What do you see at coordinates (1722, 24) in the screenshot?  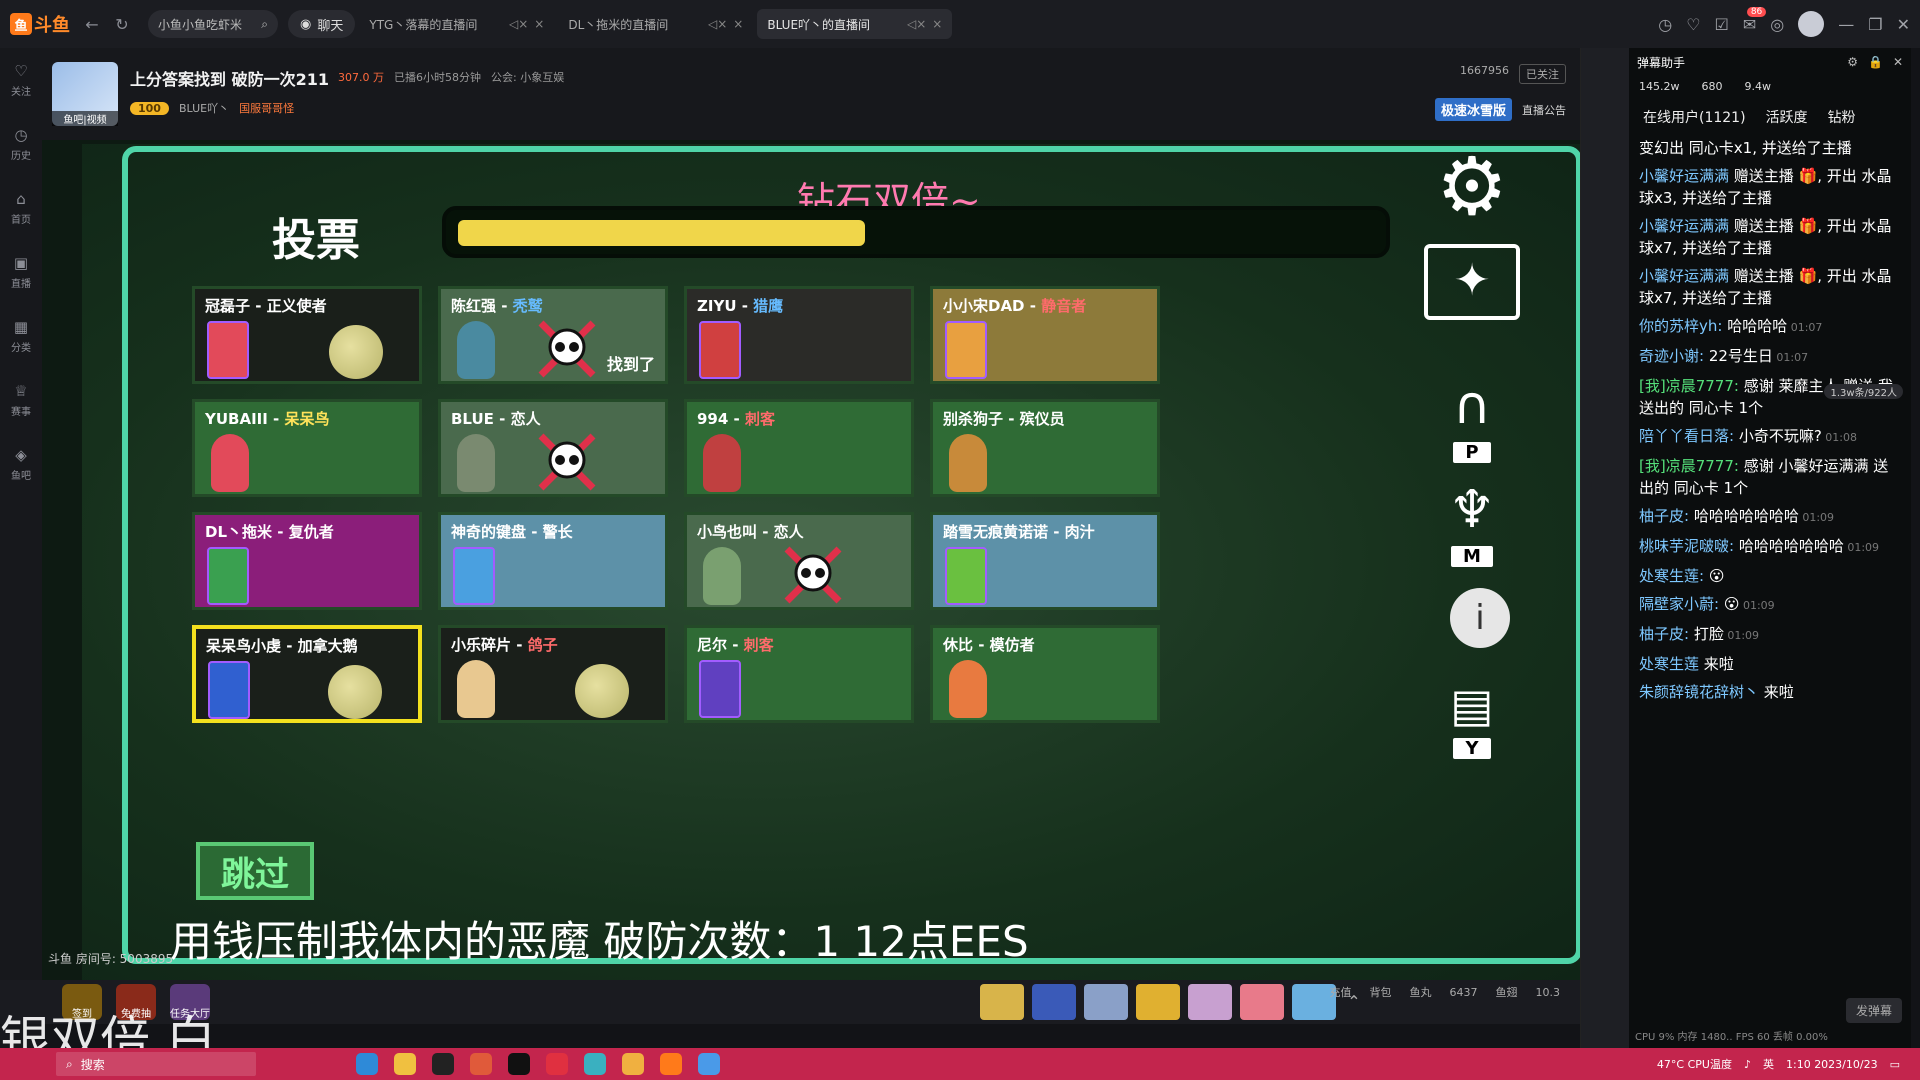 I see `task-icon: ☑` at bounding box center [1722, 24].